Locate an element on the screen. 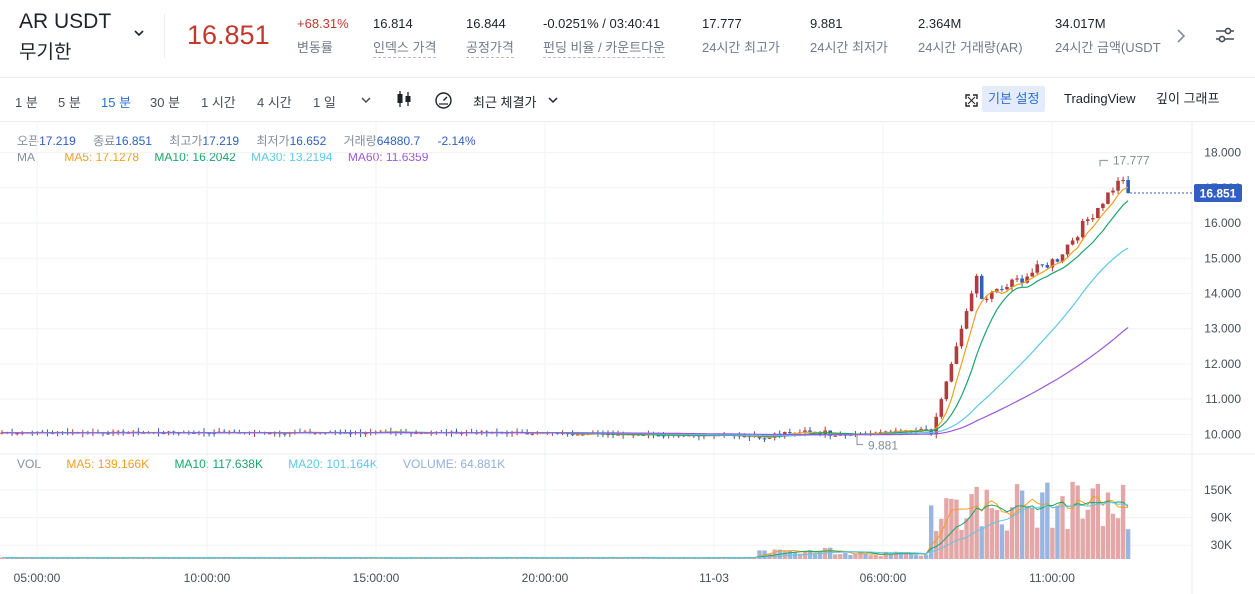 Image resolution: width=1255 pixels, height=594 pixels. divider is located at coordinates (164, 36).